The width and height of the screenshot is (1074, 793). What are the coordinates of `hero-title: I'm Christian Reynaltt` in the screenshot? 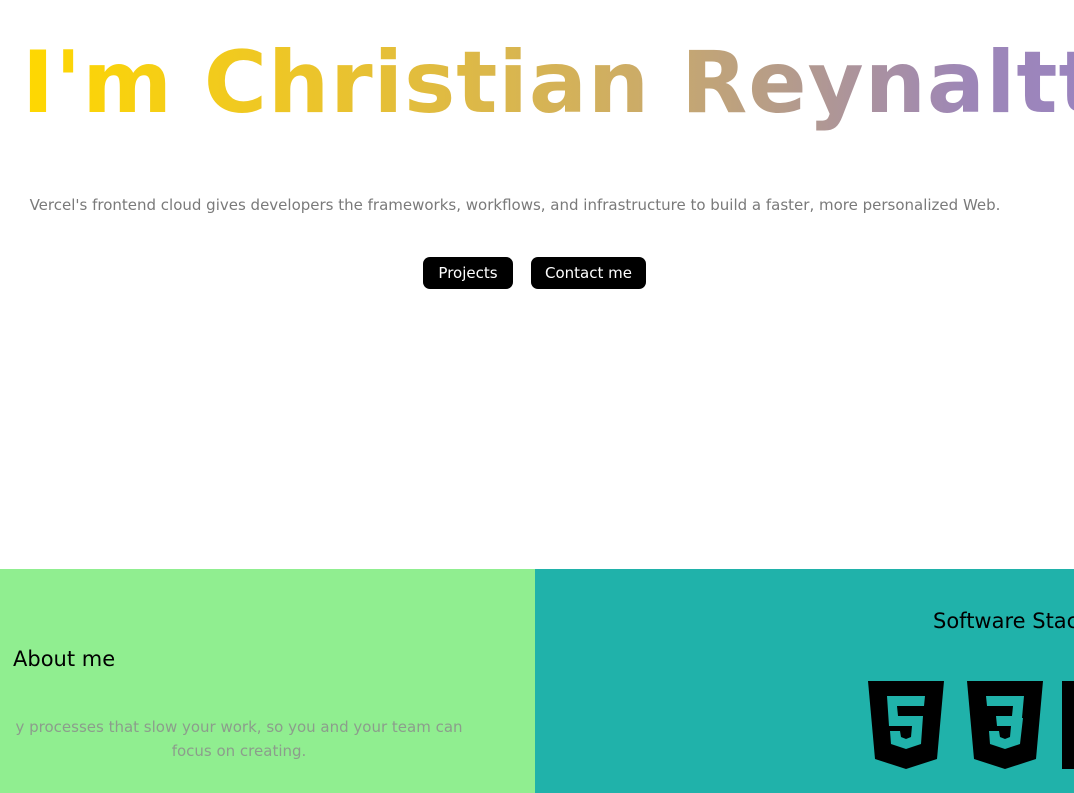 It's located at (548, 83).